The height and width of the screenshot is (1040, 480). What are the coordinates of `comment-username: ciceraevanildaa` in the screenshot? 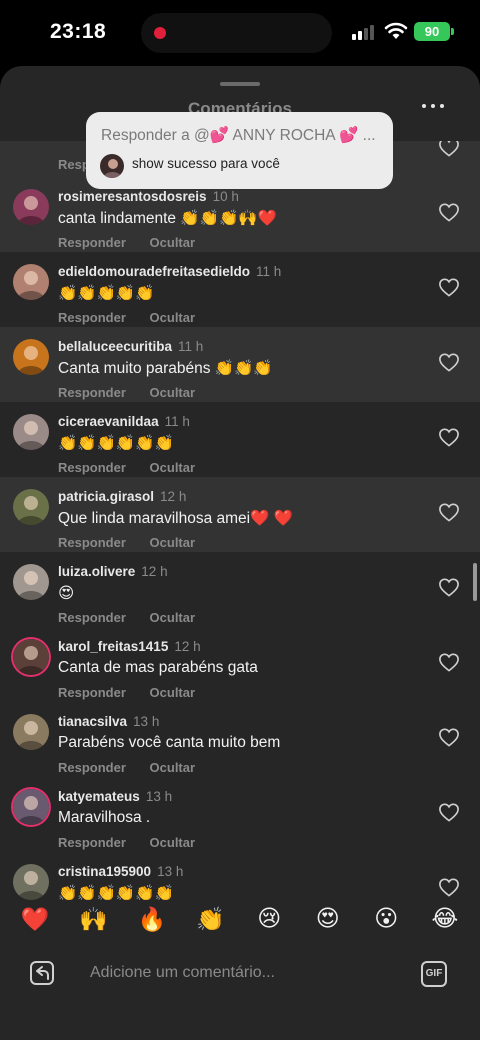 It's located at (108, 421).